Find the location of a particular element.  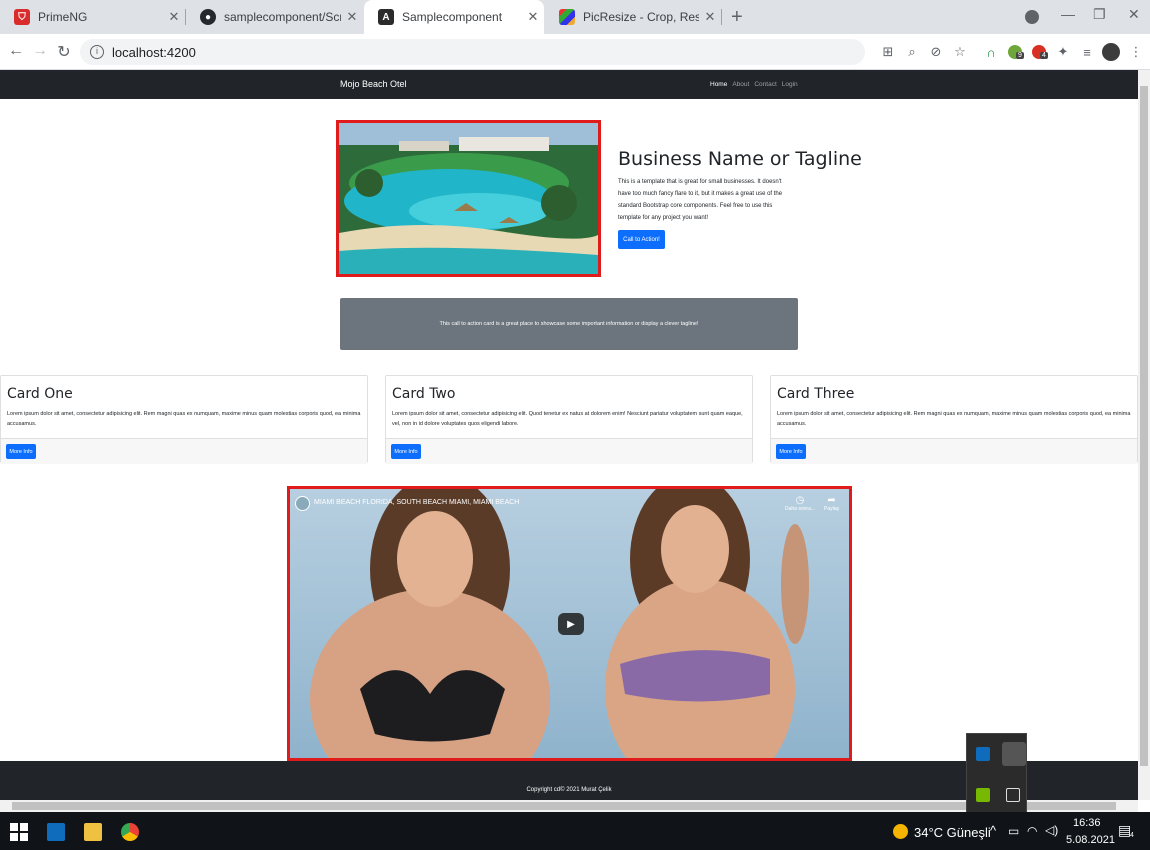

picresize-icon is located at coordinates (567, 17).